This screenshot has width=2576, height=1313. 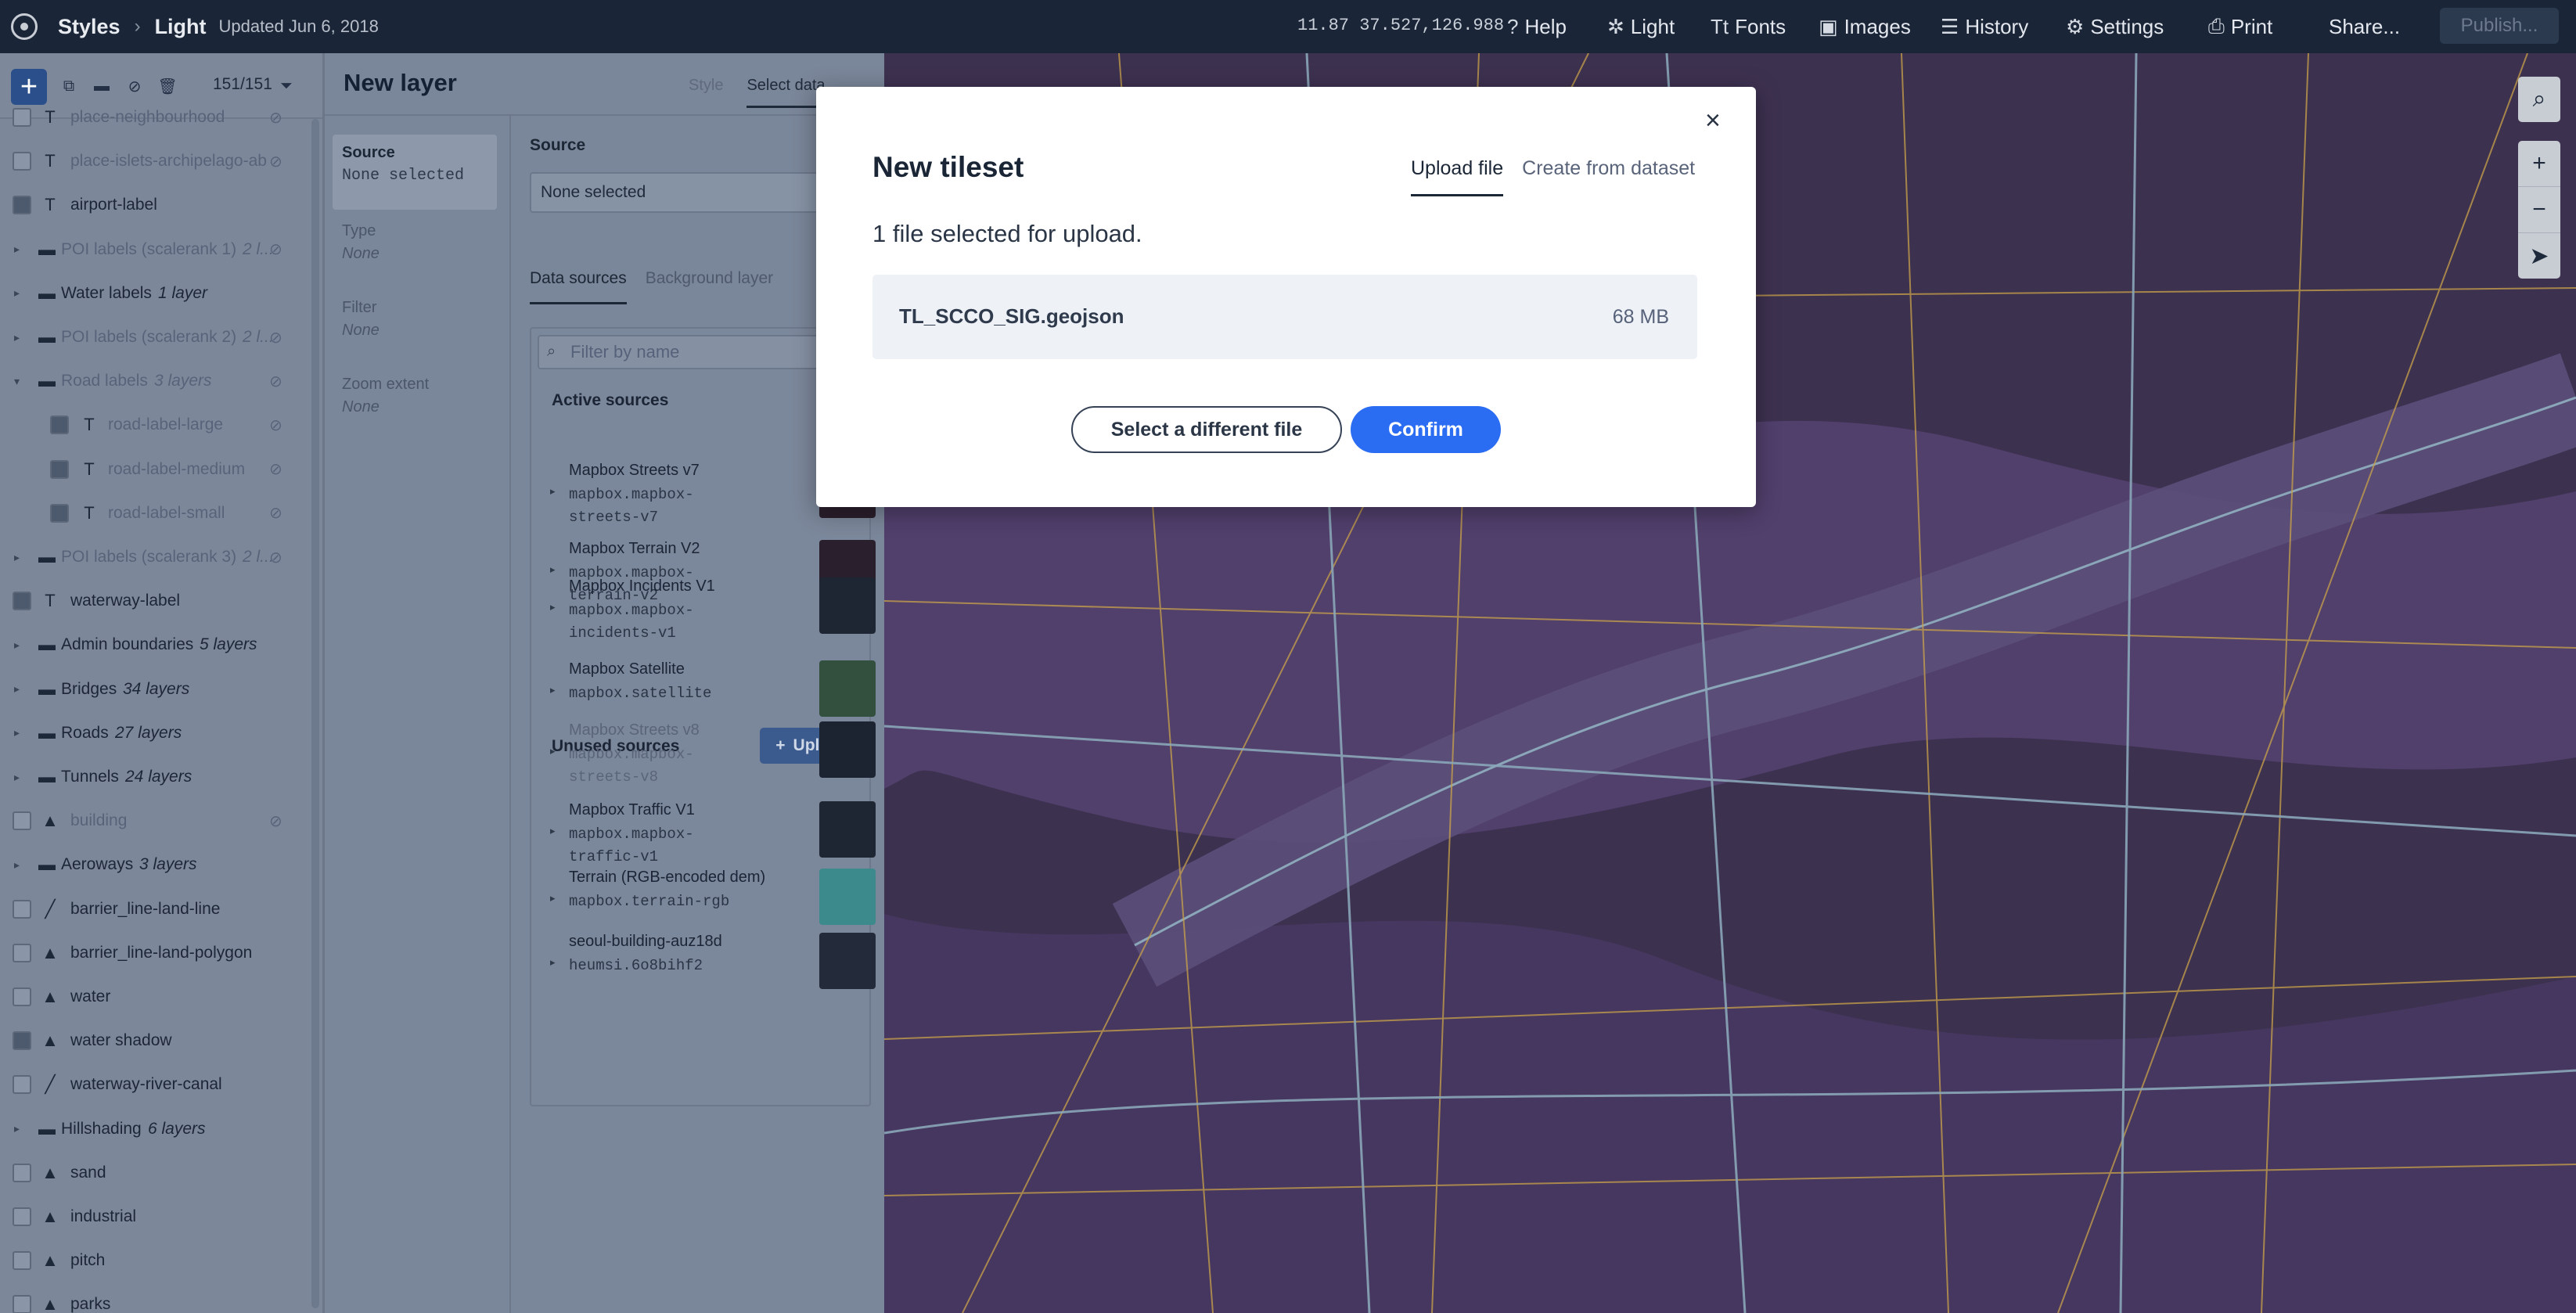 I want to click on zoom-in-icon: +, so click(x=2539, y=164).